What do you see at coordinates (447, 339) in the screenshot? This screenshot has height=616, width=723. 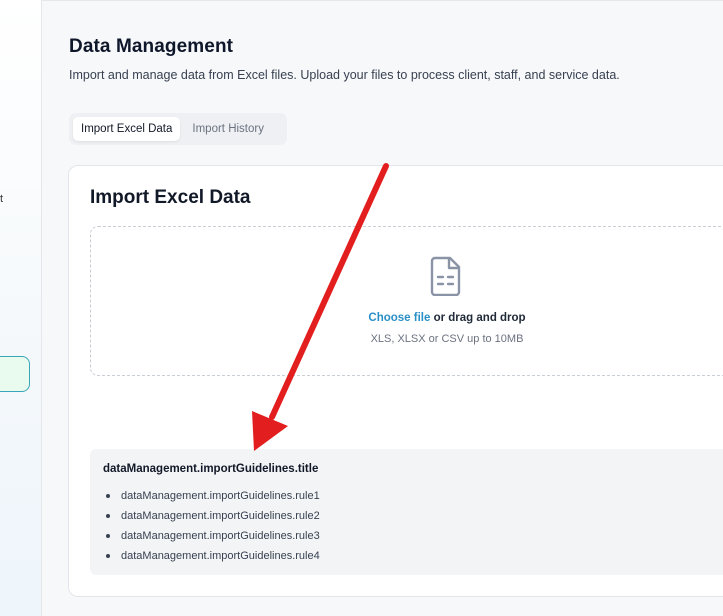 I see `upload-hint: XLS, XLSX or CSV up to 10MB` at bounding box center [447, 339].